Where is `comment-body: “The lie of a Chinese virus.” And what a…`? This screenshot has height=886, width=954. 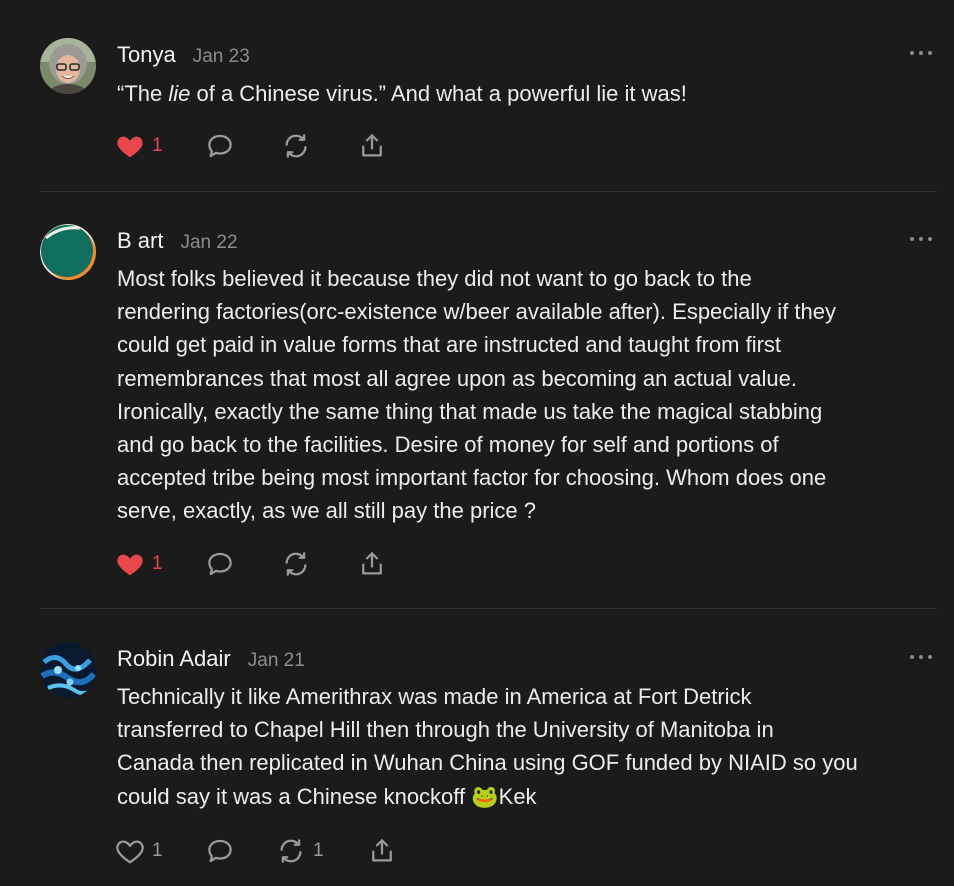
comment-body: “The lie of a Chinese virus.” And what a… is located at coordinates (402, 93).